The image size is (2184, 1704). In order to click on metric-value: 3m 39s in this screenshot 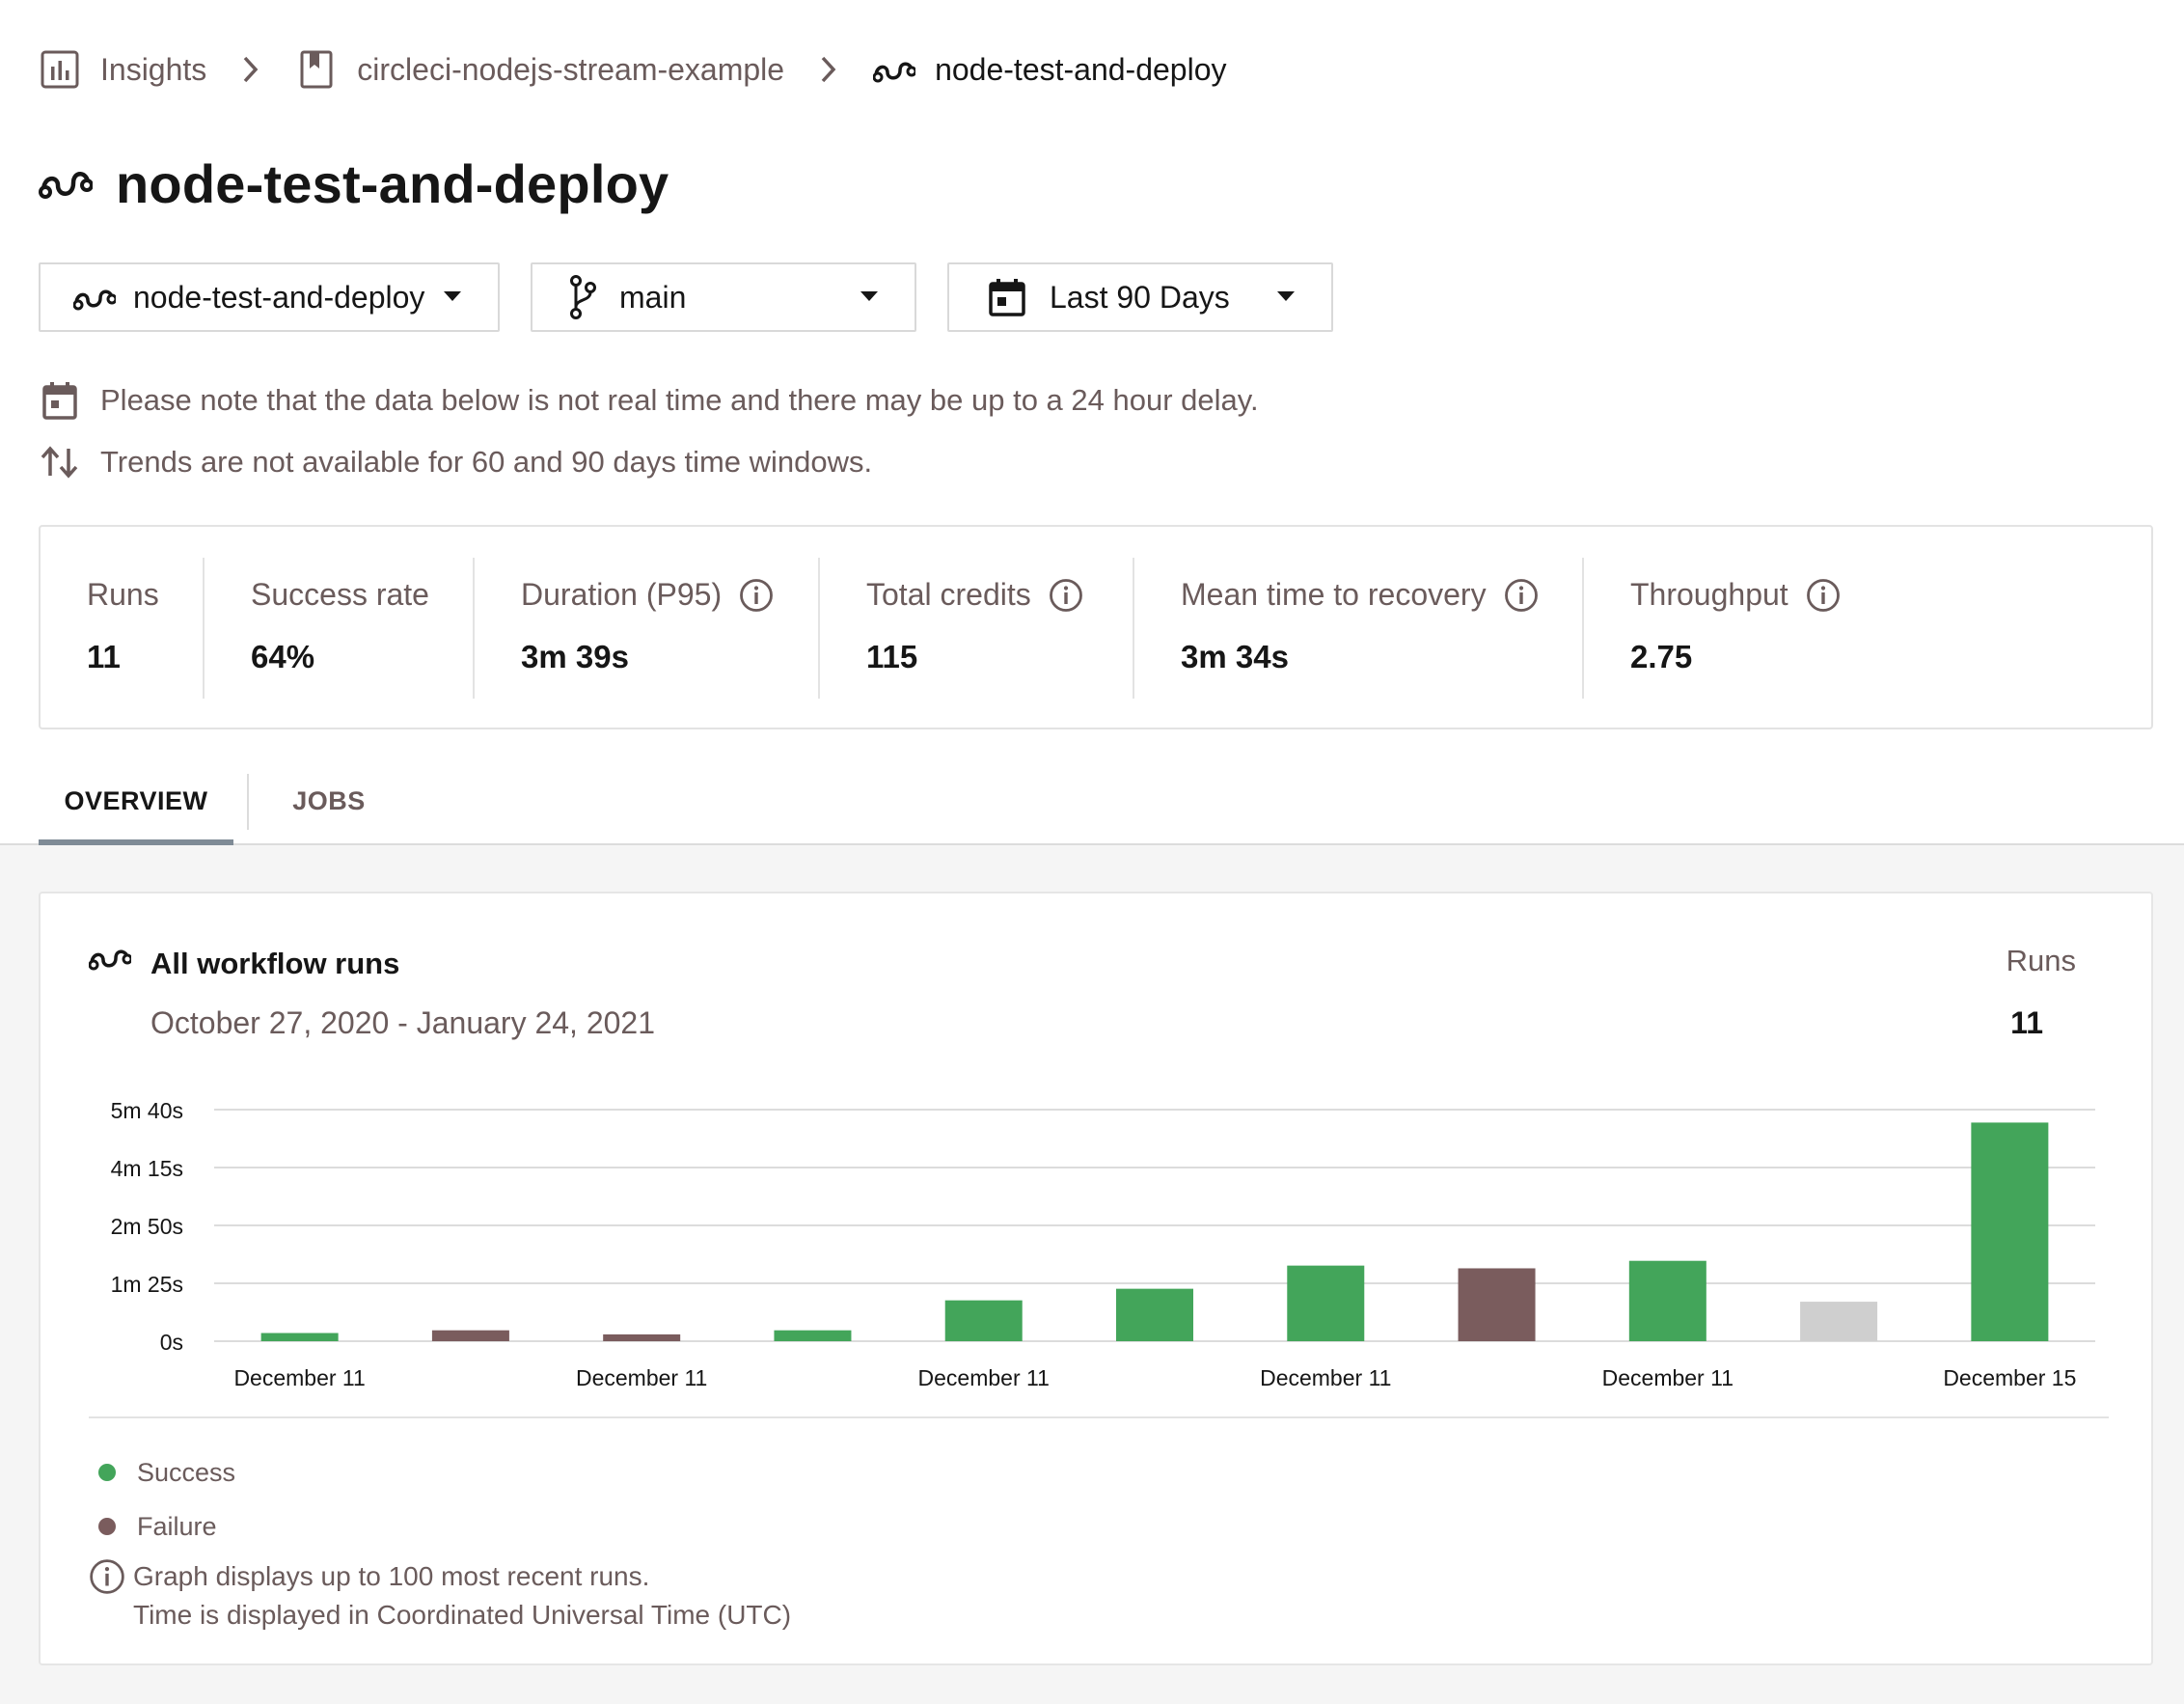, I will do `click(575, 656)`.